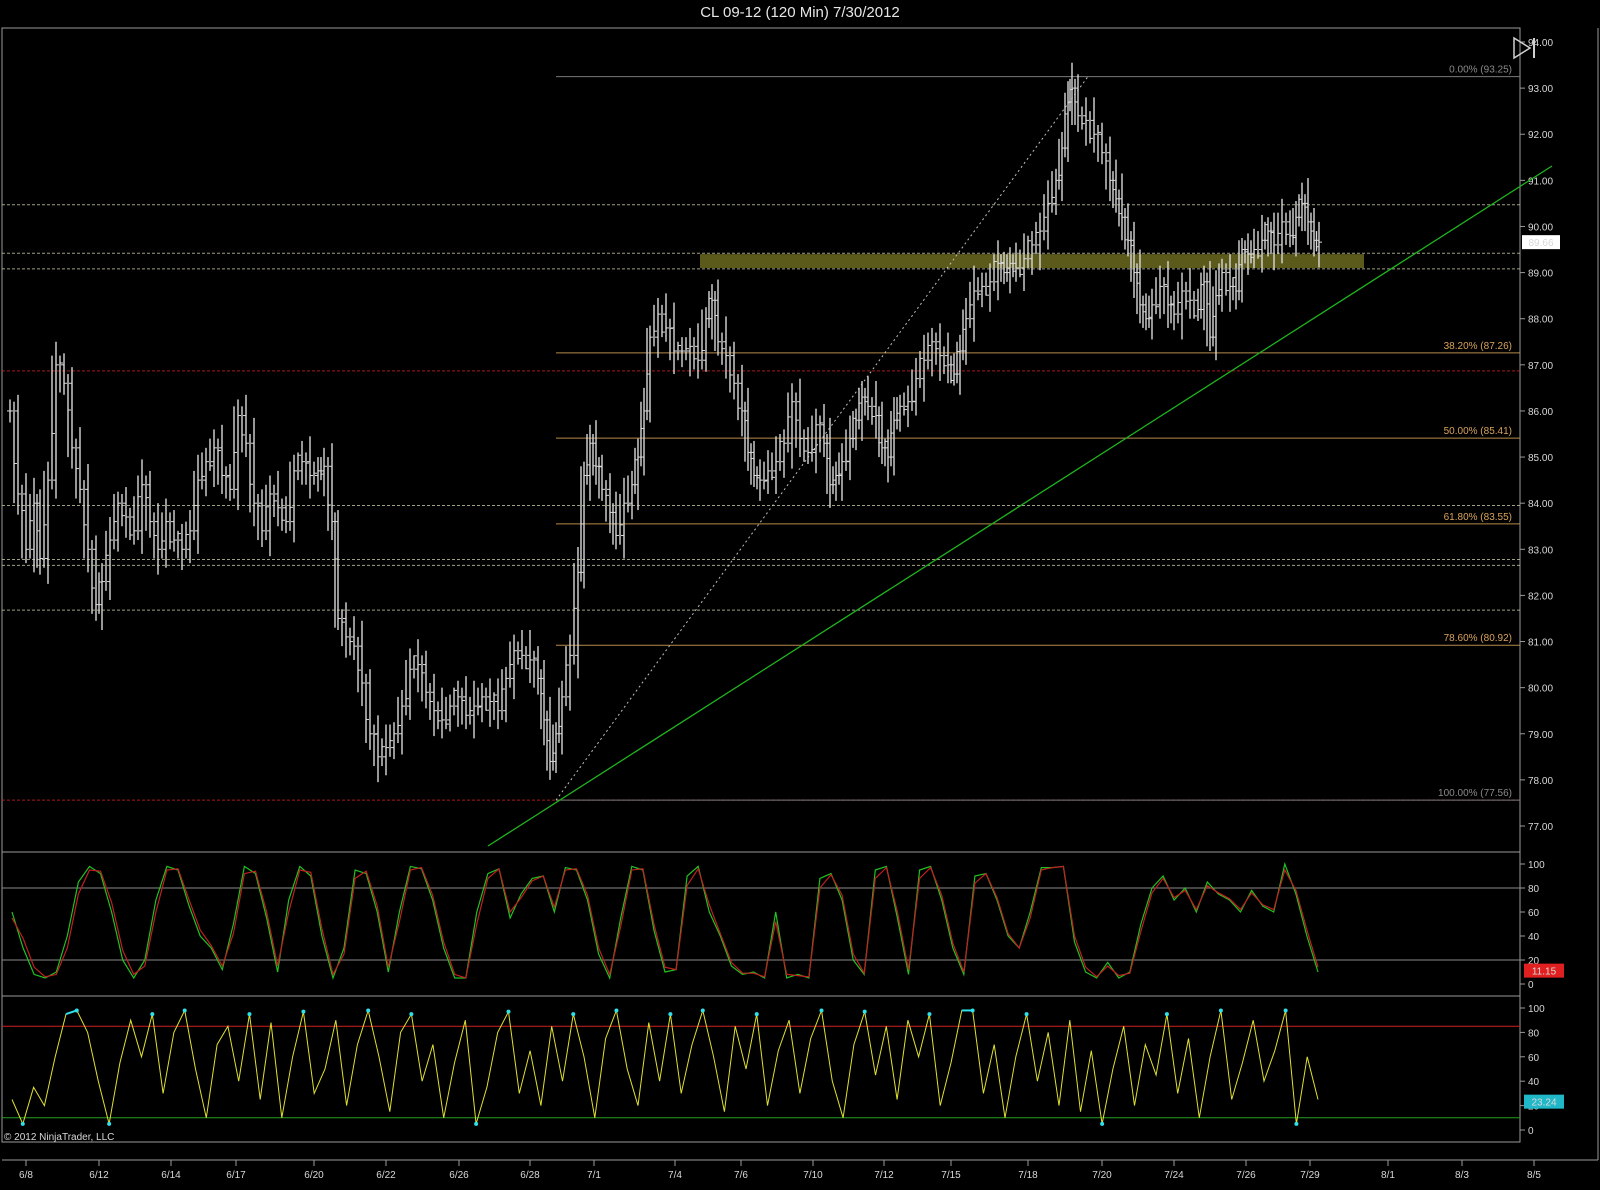 The width and height of the screenshot is (1600, 1190). I want to click on price-tick-label: 91.00, so click(1540, 181).